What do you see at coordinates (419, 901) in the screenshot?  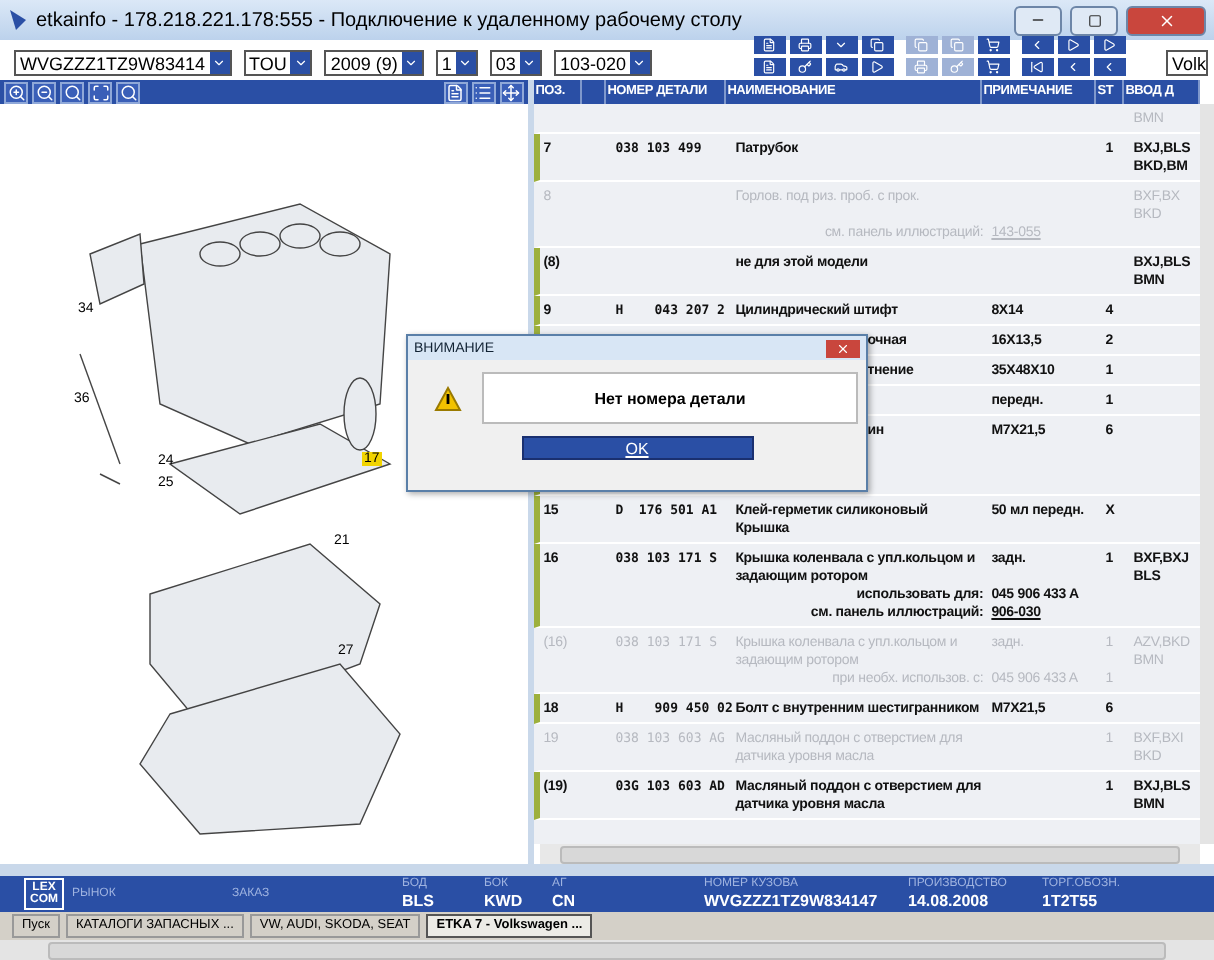 I see `field-value: BLS` at bounding box center [419, 901].